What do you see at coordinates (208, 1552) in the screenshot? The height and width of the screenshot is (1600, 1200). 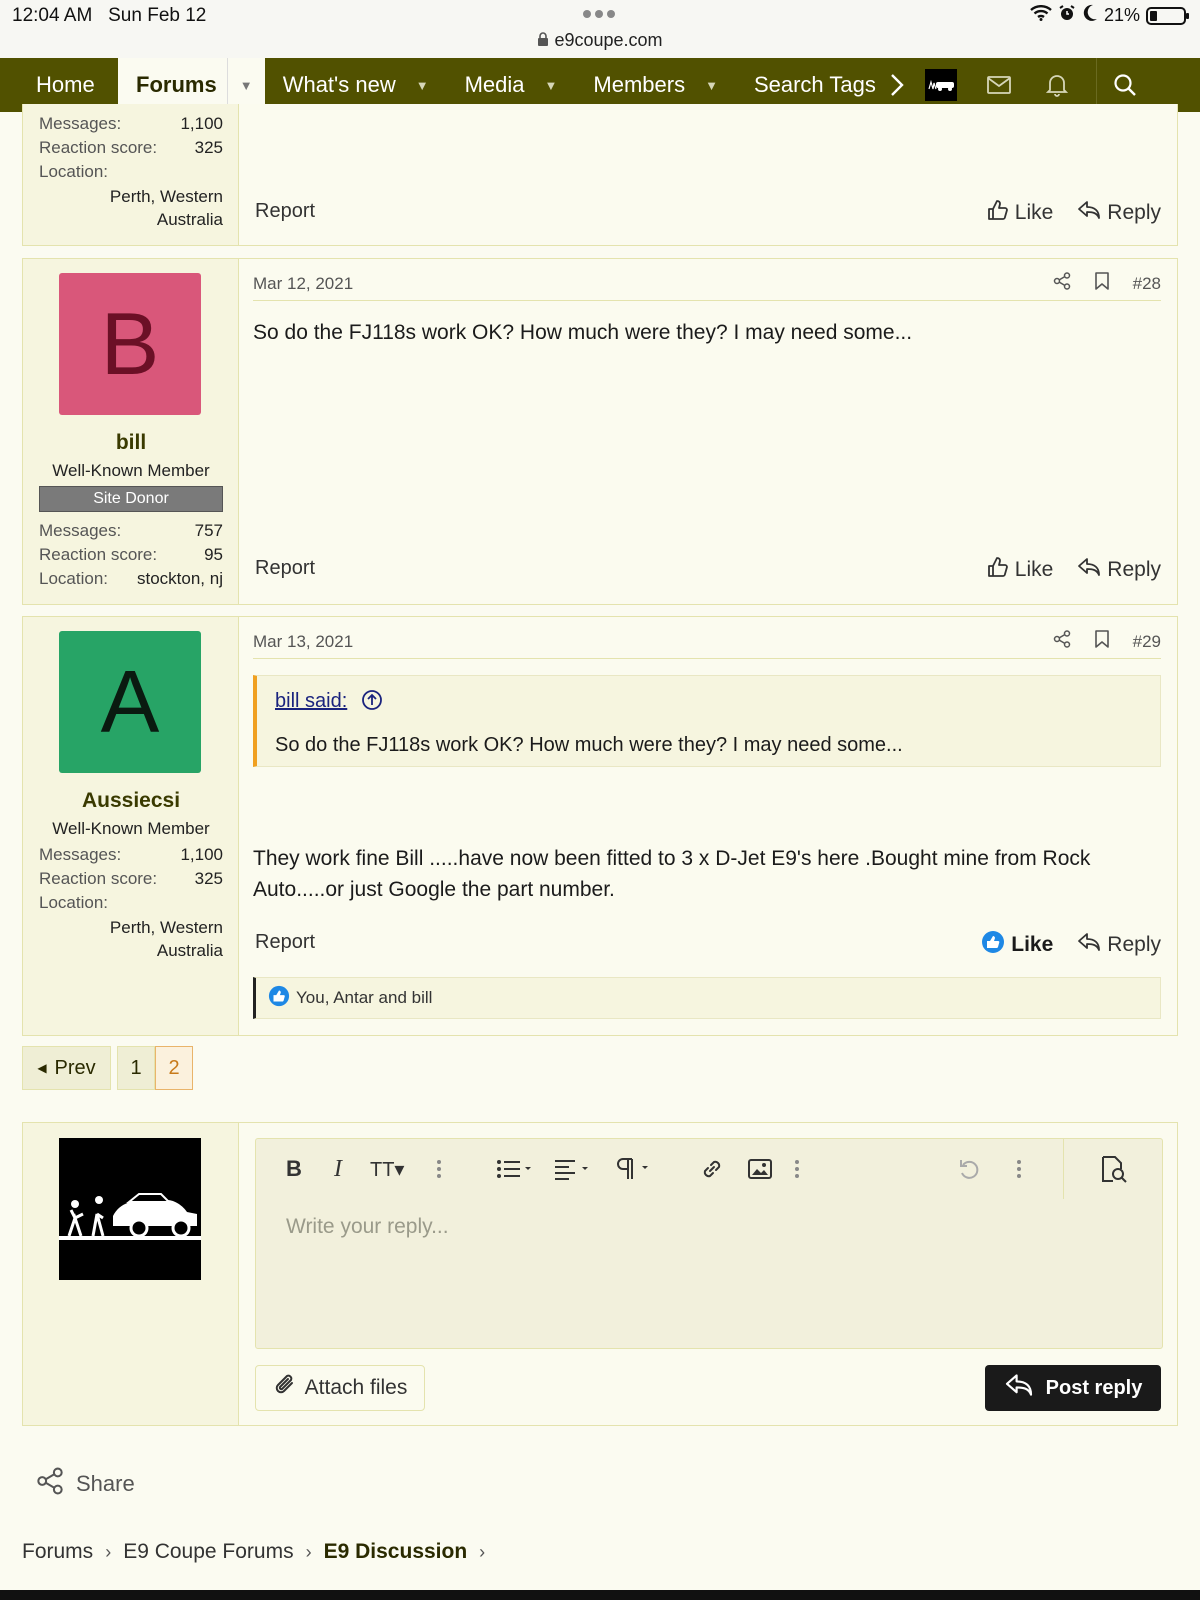 I see `breadcrumb-e9-coupe-forums: E9 Coupe Forums` at bounding box center [208, 1552].